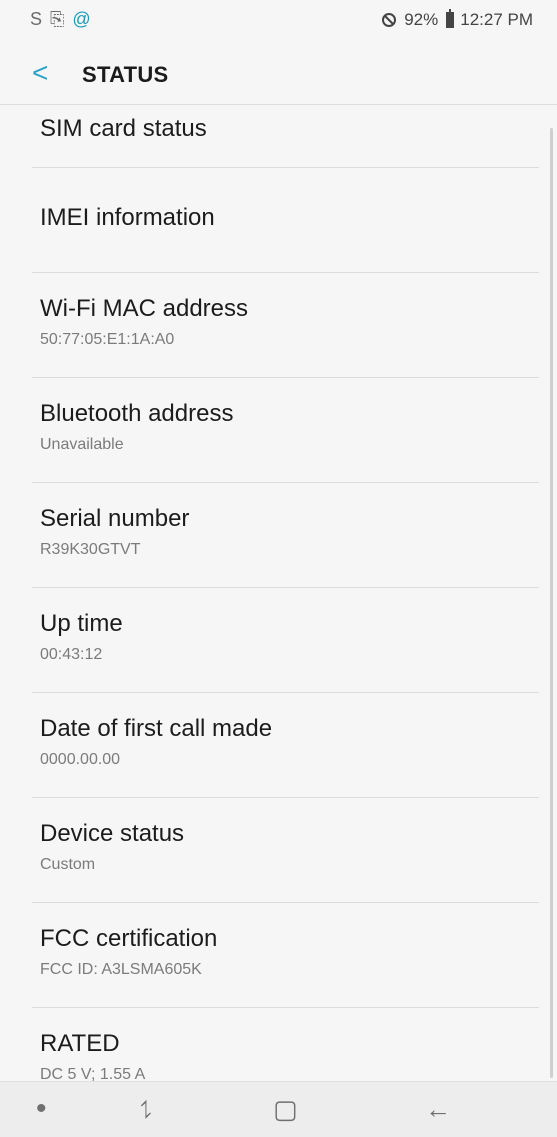  I want to click on status-icons-right: 92% 12:27 PM, so click(457, 19).